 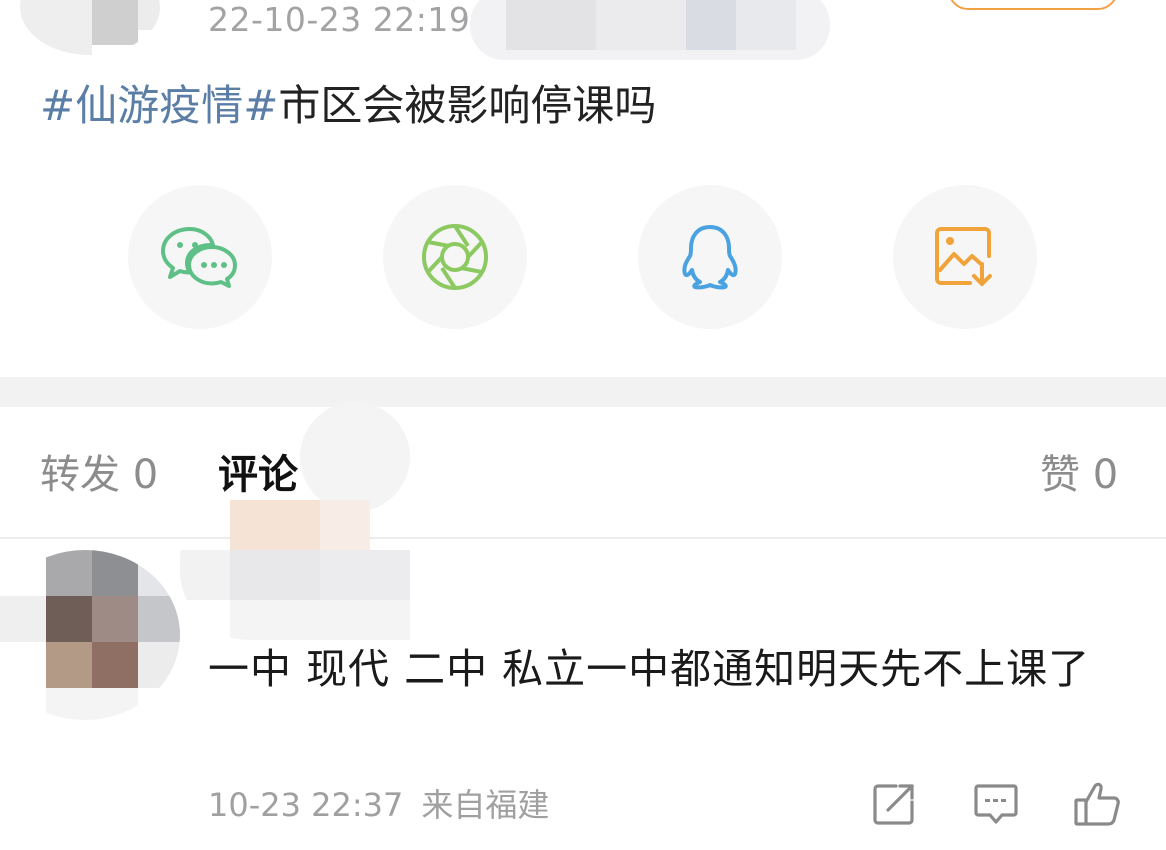 I want to click on comment-timestamp: 10-23 22:37, so click(x=306, y=805).